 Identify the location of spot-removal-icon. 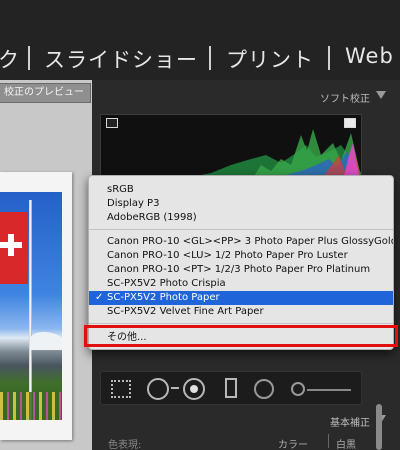
(158, 389).